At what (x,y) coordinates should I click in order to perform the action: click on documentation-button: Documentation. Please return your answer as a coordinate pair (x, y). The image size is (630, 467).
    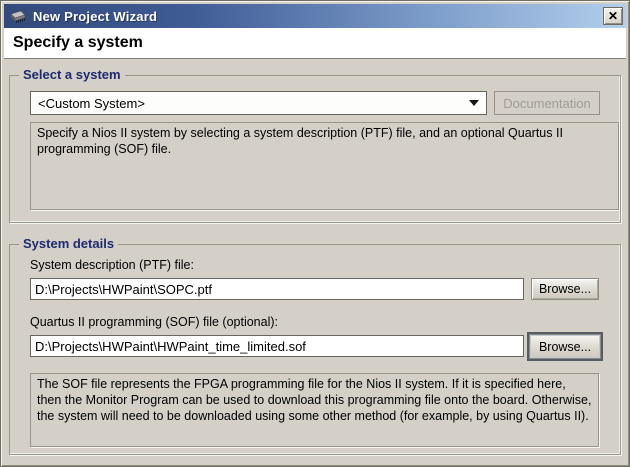
    Looking at the image, I should click on (547, 103).